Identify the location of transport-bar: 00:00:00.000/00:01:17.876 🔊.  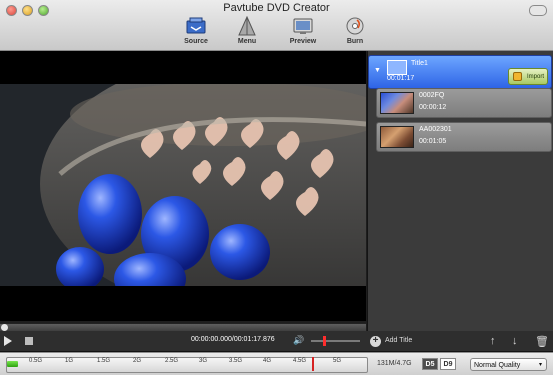
(276, 341).